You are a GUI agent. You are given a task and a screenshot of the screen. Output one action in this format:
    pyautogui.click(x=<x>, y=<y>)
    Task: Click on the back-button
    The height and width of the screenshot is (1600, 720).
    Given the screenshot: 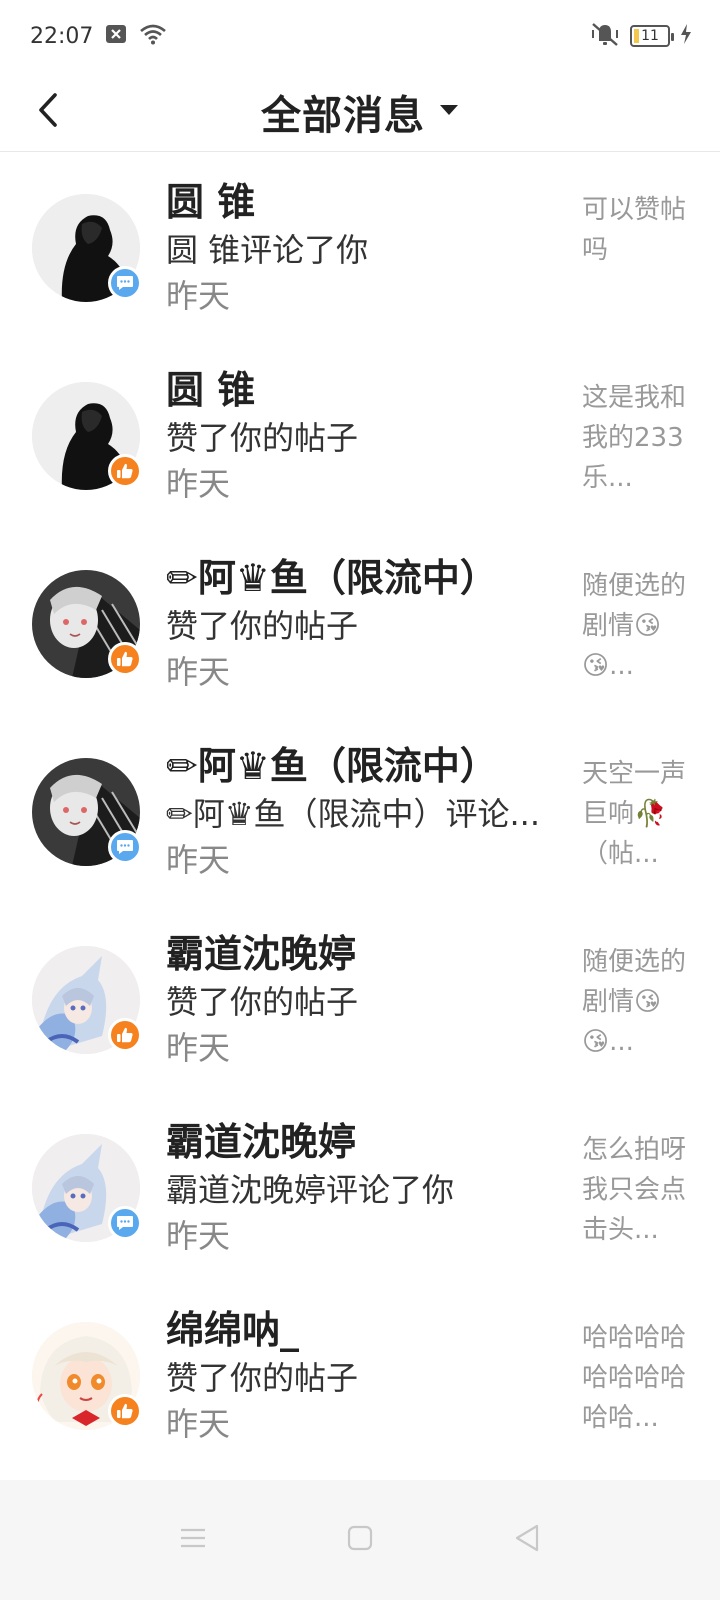 What is the action you would take?
    pyautogui.click(x=48, y=112)
    